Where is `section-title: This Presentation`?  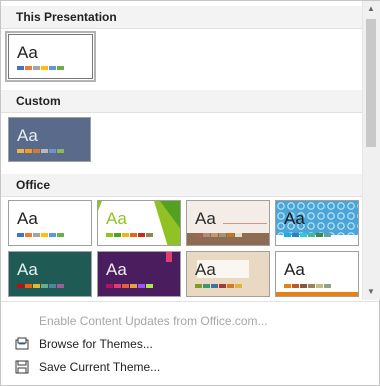 section-title: This Presentation is located at coordinates (66, 17).